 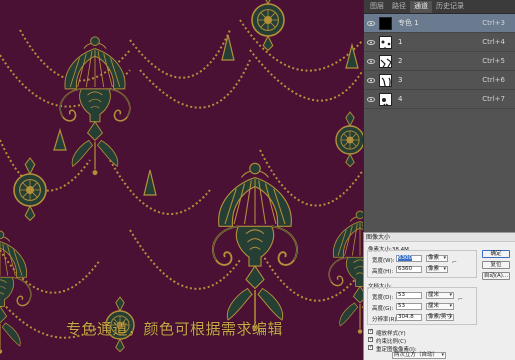 I want to click on tab-layers: 图层, so click(x=377, y=7).